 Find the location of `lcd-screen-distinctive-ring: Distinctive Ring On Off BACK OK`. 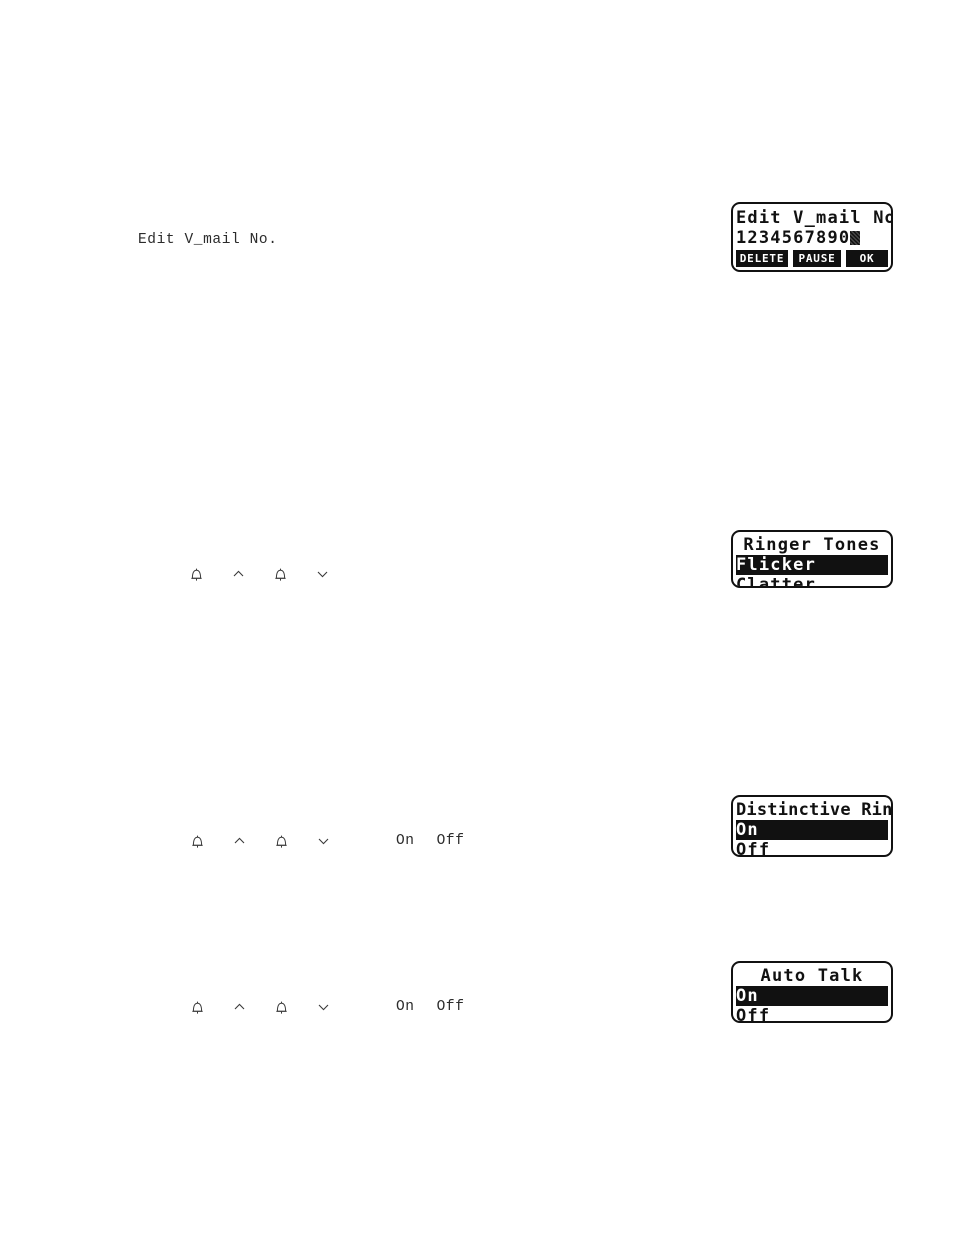

lcd-screen-distinctive-ring: Distinctive Ring On Off BACK OK is located at coordinates (812, 826).